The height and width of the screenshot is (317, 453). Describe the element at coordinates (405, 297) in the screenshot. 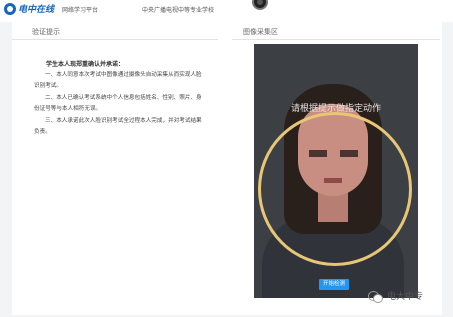

I see `watermark-text: 电大中专` at that location.